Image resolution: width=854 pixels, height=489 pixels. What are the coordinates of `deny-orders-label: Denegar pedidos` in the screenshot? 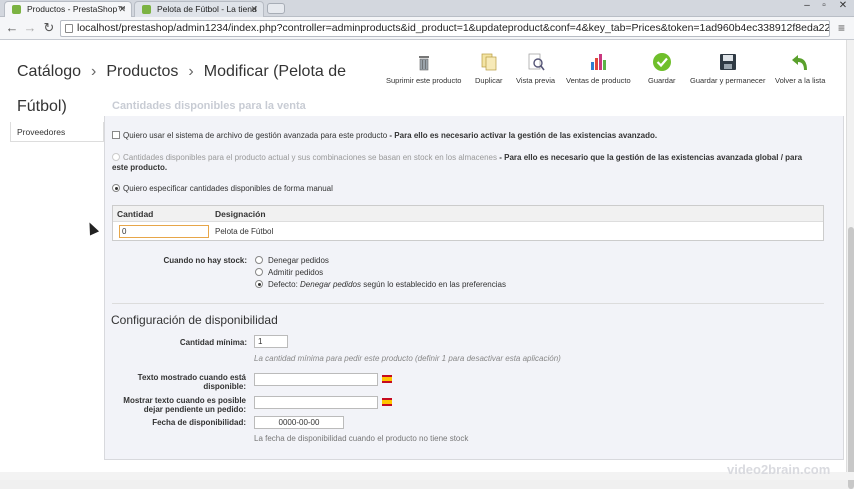 It's located at (298, 260).